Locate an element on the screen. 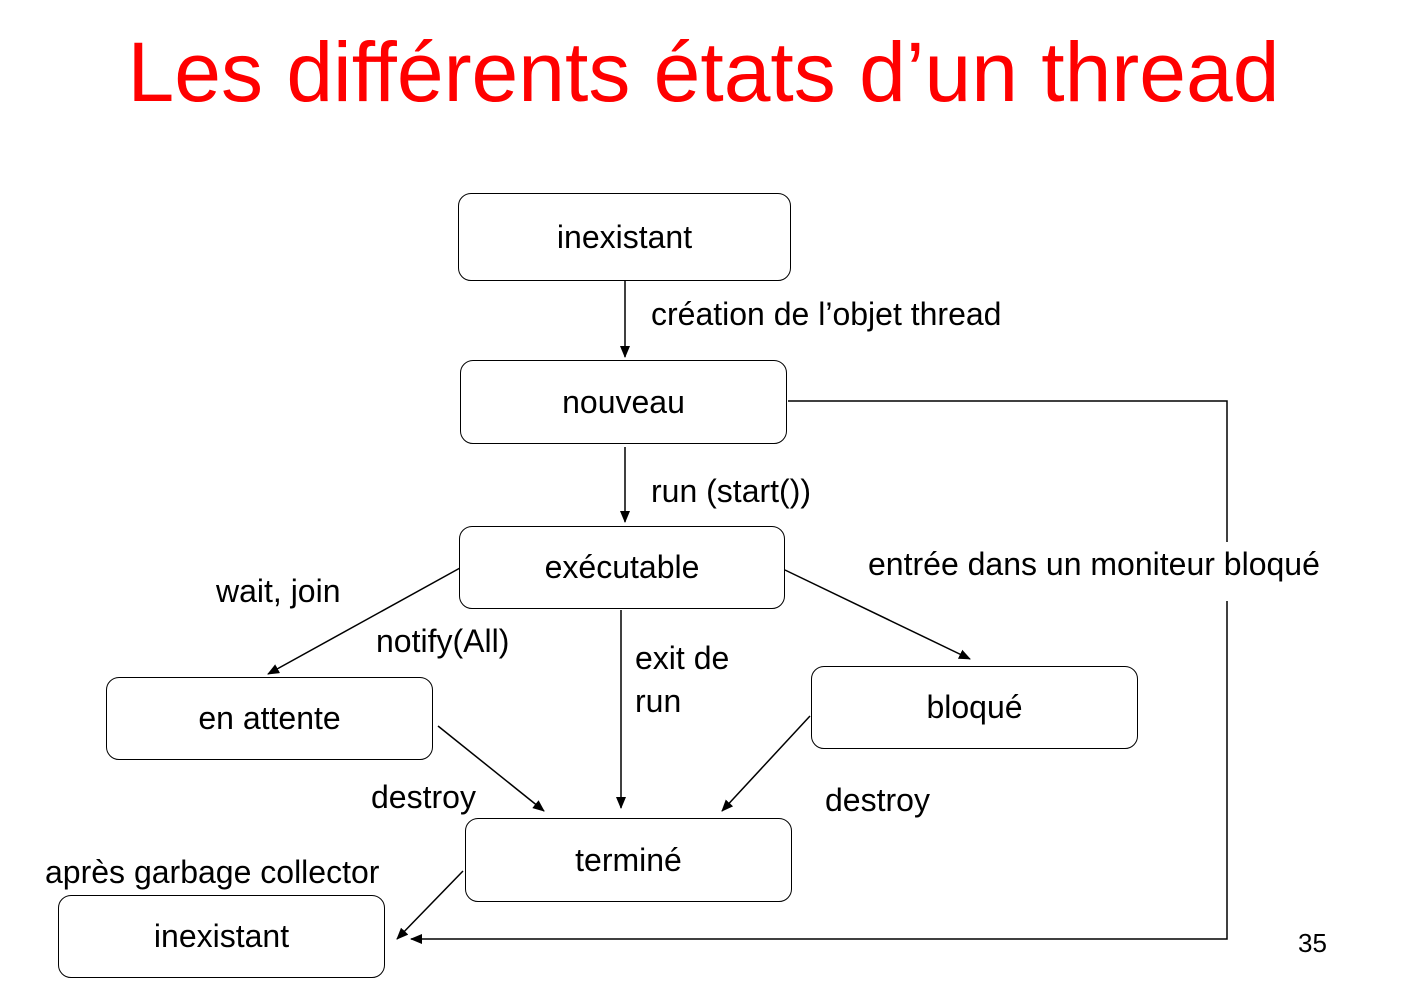 This screenshot has height=1002, width=1407. state-label: exécutable is located at coordinates (622, 567).